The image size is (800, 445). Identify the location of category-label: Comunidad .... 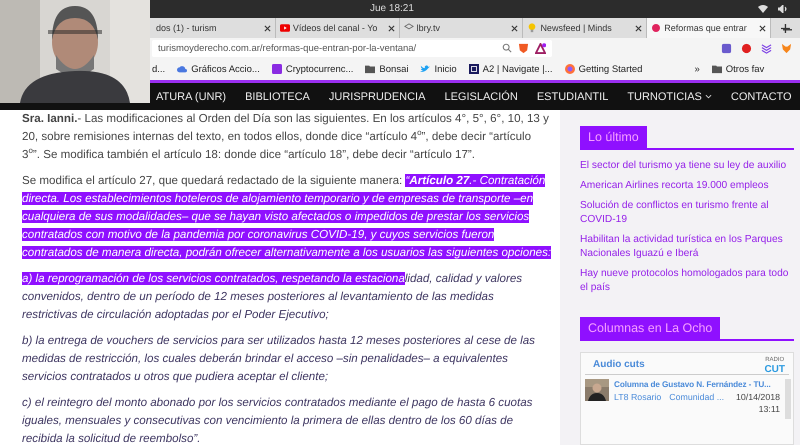
(696, 397).